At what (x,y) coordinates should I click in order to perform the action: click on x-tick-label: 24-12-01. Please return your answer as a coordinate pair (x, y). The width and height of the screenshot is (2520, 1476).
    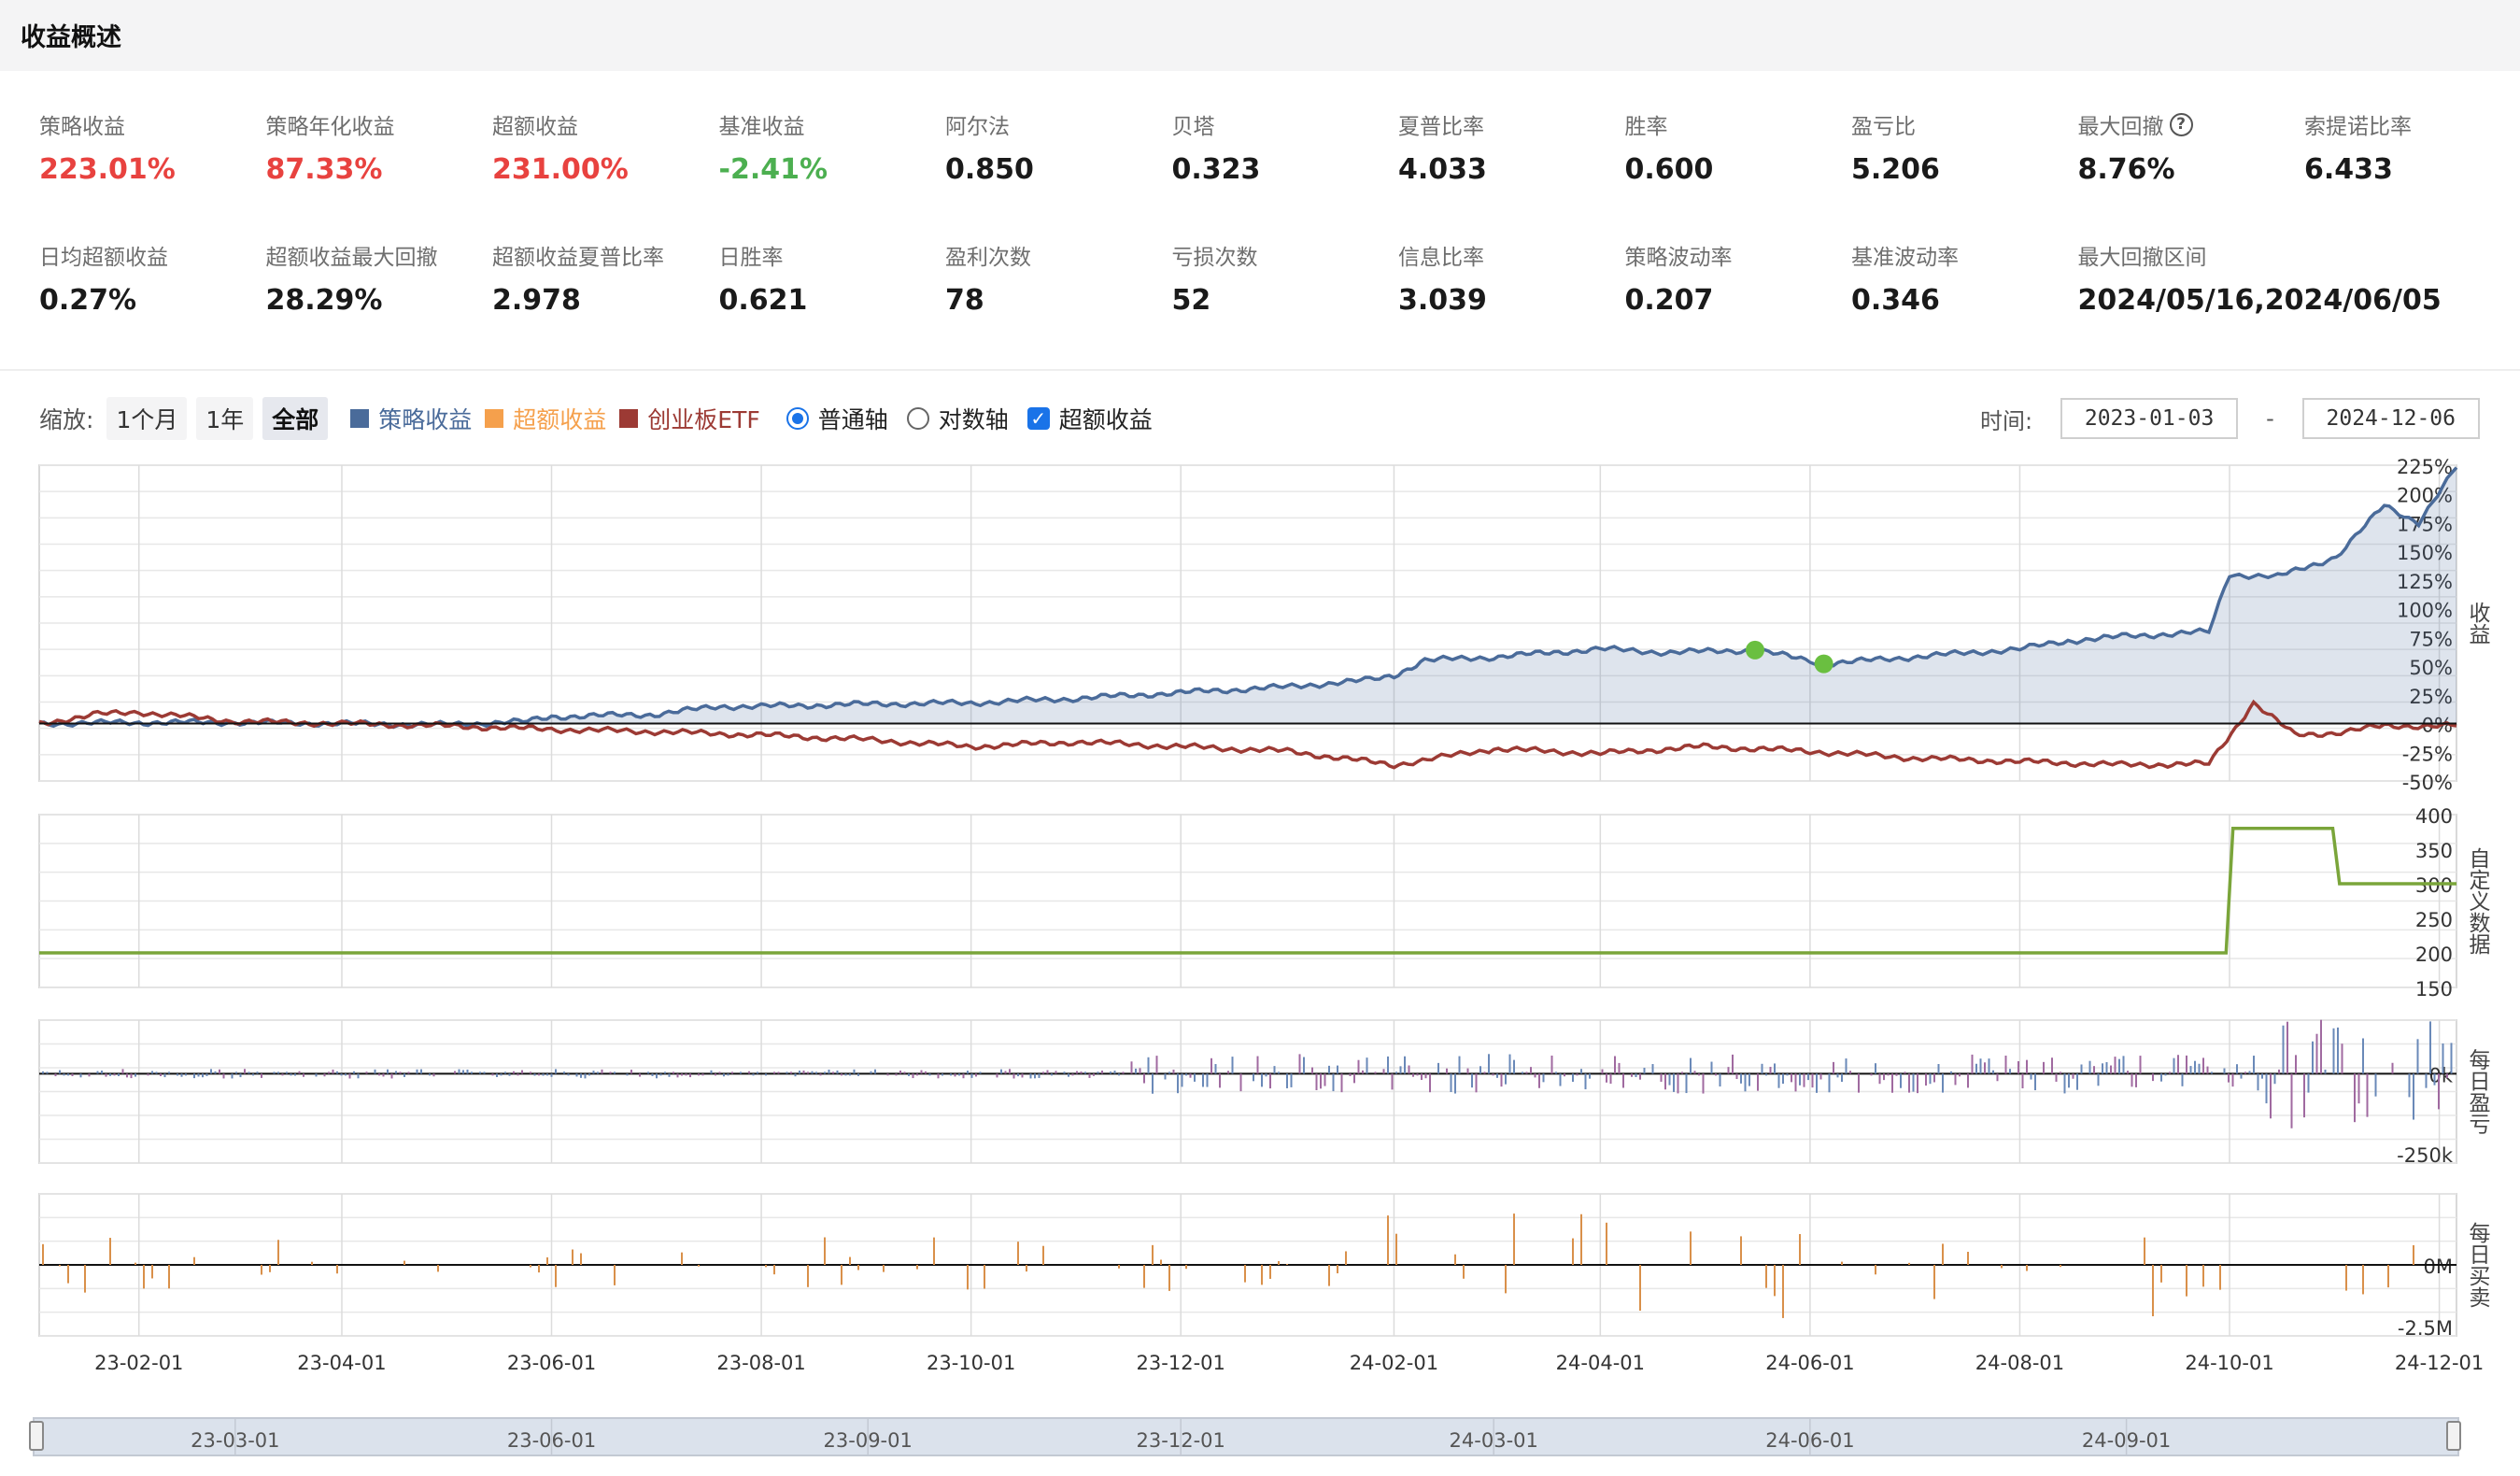
    Looking at the image, I should click on (2439, 1363).